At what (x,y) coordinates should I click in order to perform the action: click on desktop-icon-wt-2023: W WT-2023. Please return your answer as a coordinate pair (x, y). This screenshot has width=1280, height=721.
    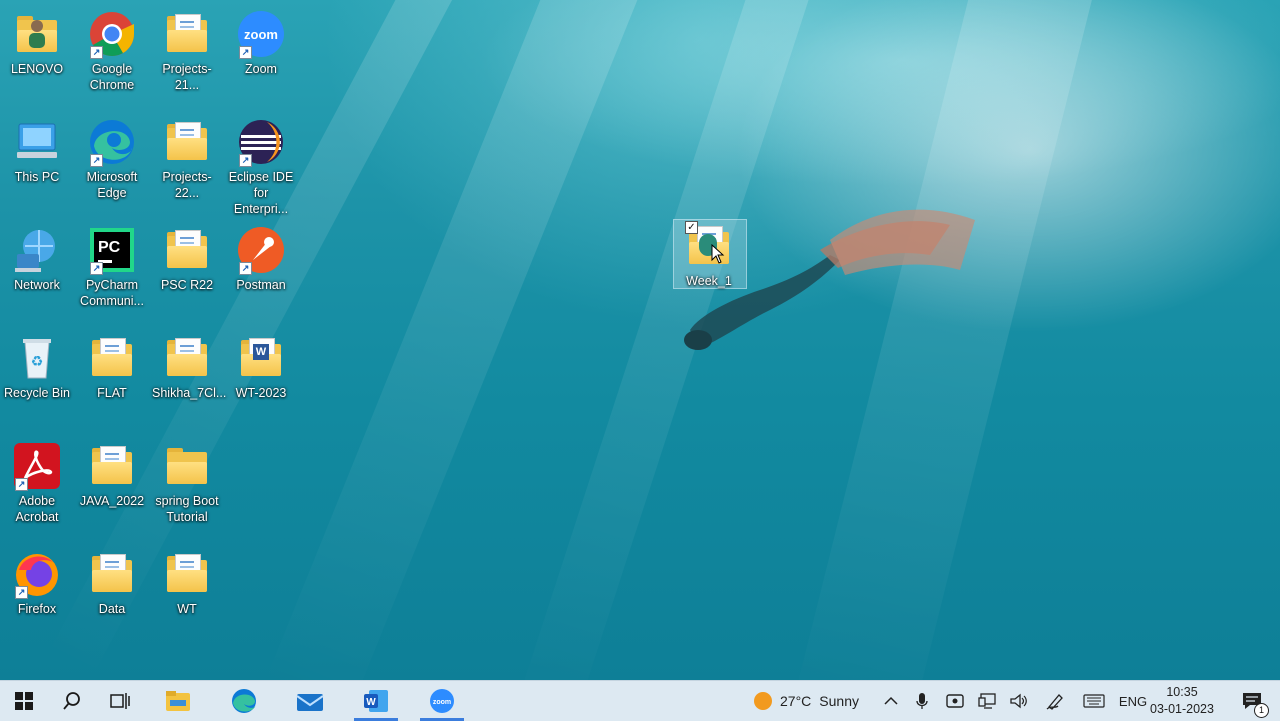
    Looking at the image, I should click on (261, 365).